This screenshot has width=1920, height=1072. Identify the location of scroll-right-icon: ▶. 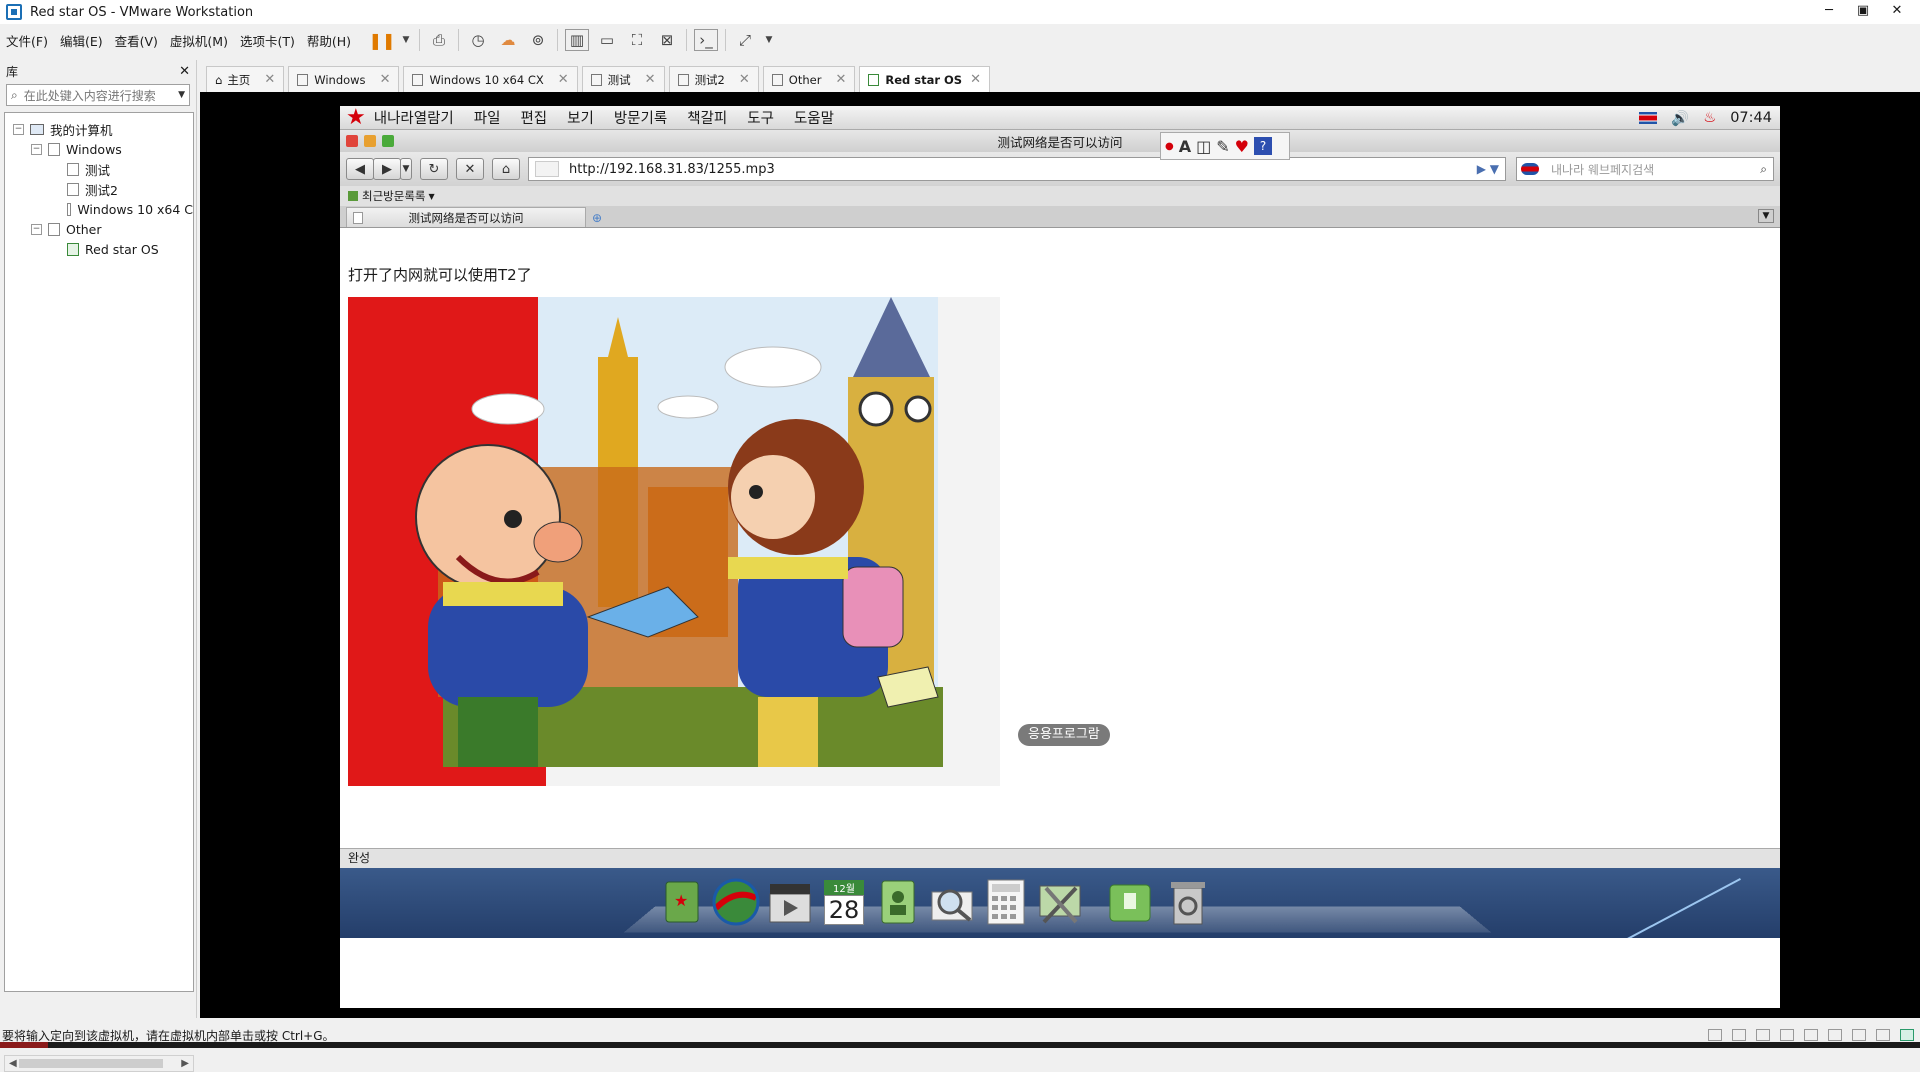
(185, 1063).